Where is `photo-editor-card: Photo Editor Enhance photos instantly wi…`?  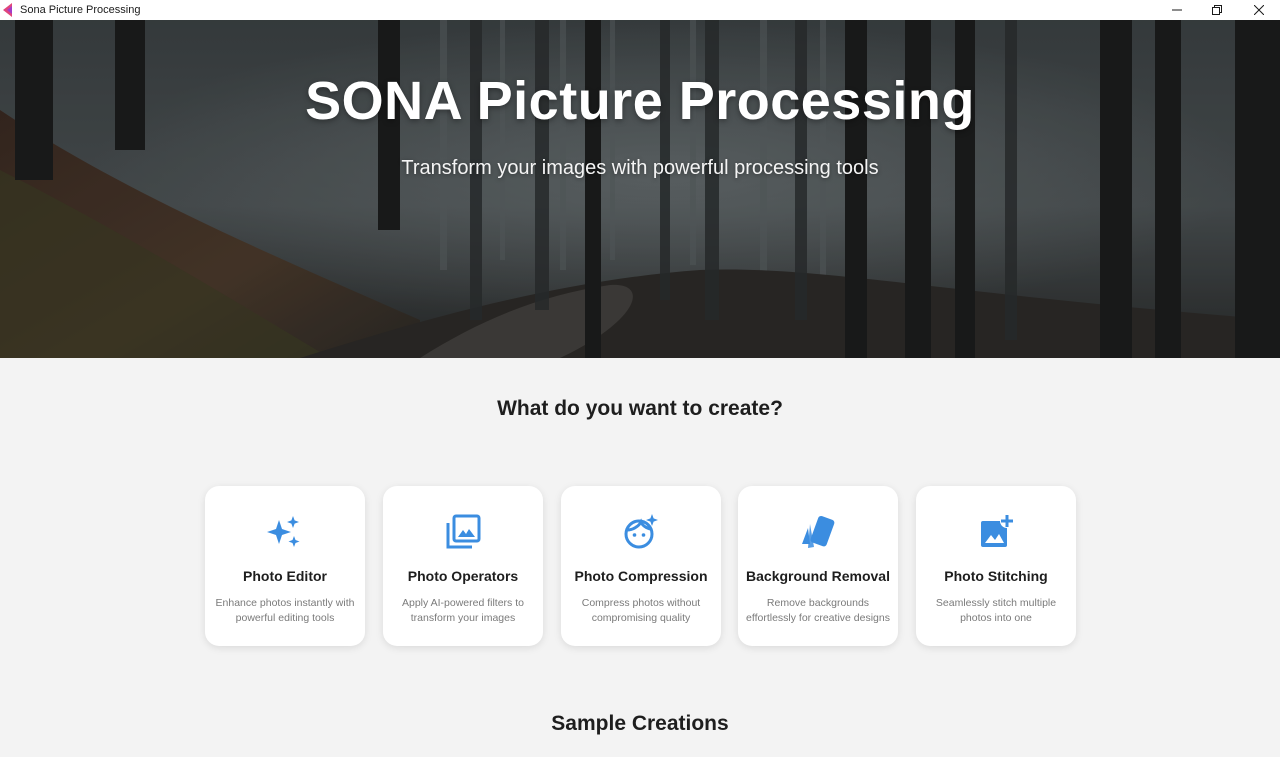
photo-editor-card: Photo Editor Enhance photos instantly wi… is located at coordinates (285, 566).